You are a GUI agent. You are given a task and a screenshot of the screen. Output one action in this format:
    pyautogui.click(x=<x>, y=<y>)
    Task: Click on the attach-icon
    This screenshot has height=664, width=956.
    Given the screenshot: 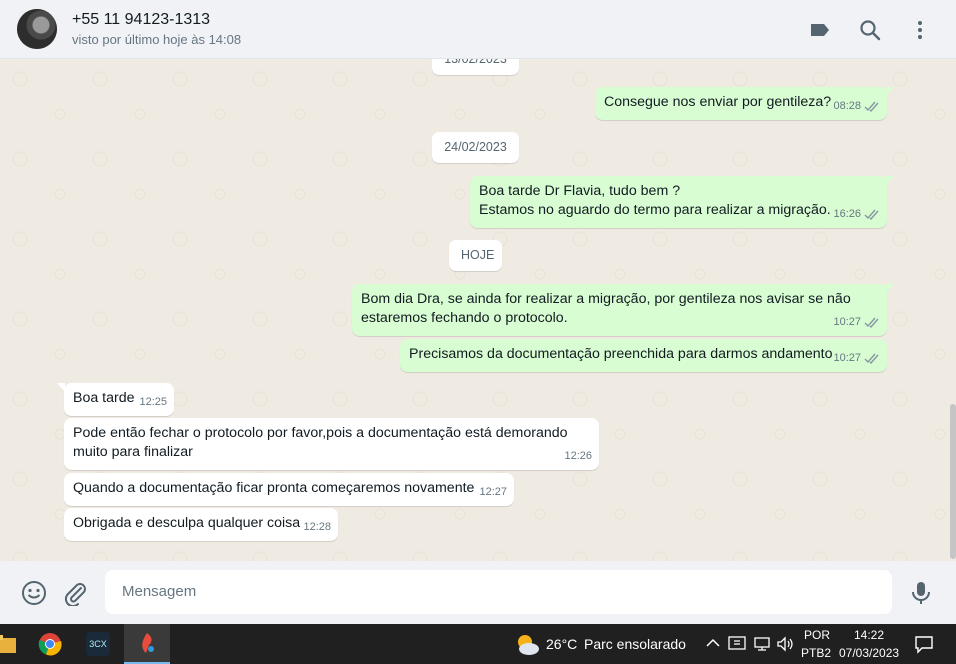 What is the action you would take?
    pyautogui.click(x=75, y=593)
    